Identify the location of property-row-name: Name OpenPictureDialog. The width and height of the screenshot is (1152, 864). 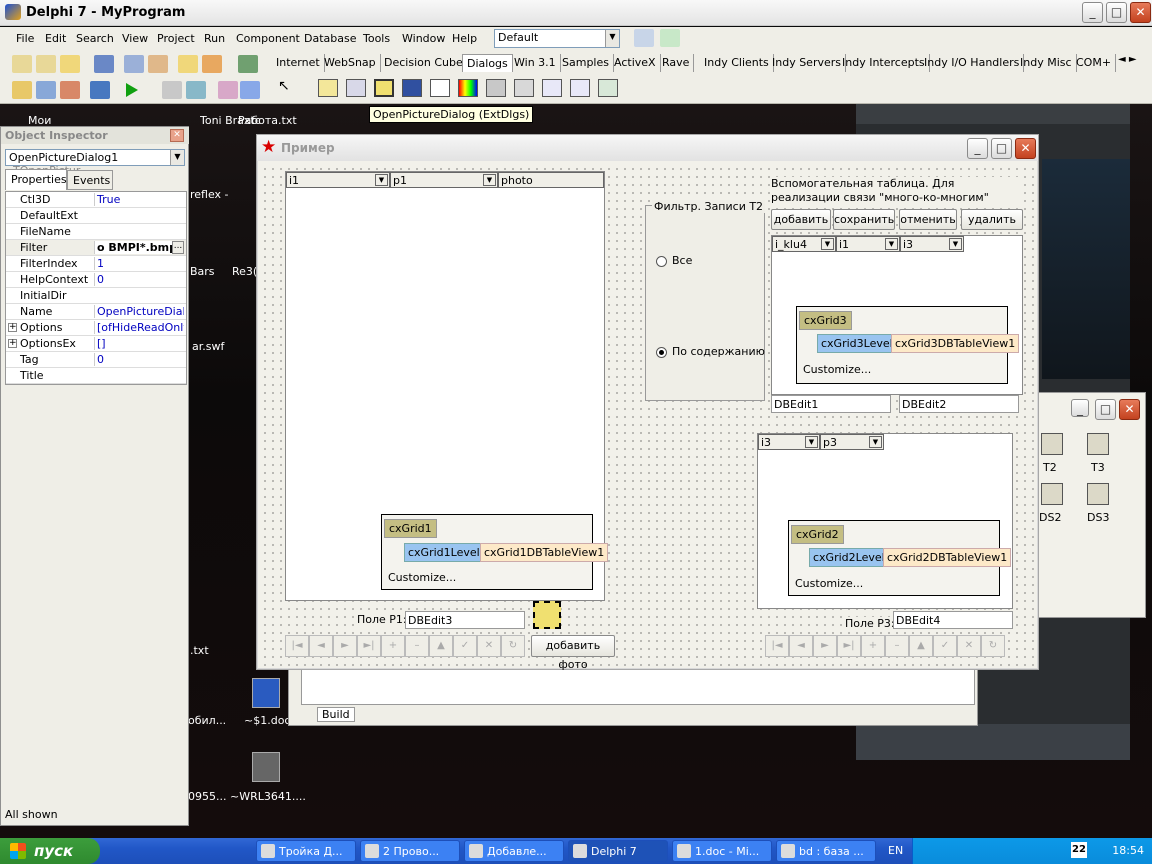
(96, 312).